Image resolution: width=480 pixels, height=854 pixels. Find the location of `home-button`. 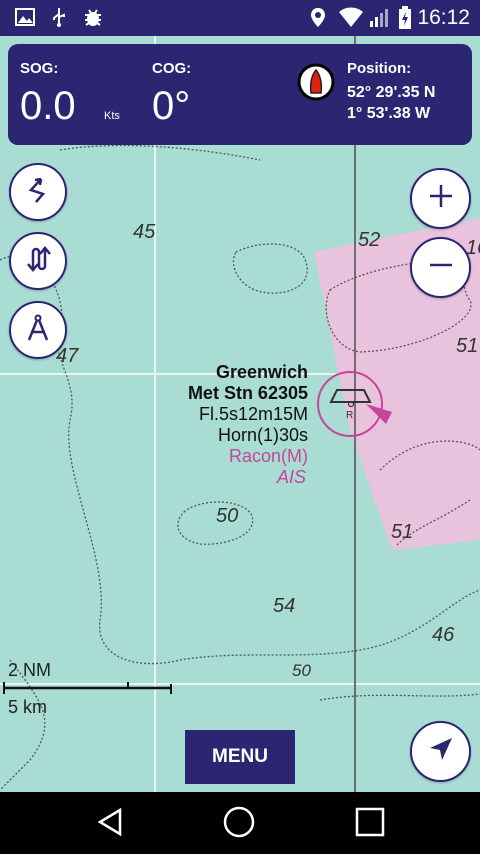

home-button is located at coordinates (239, 824).